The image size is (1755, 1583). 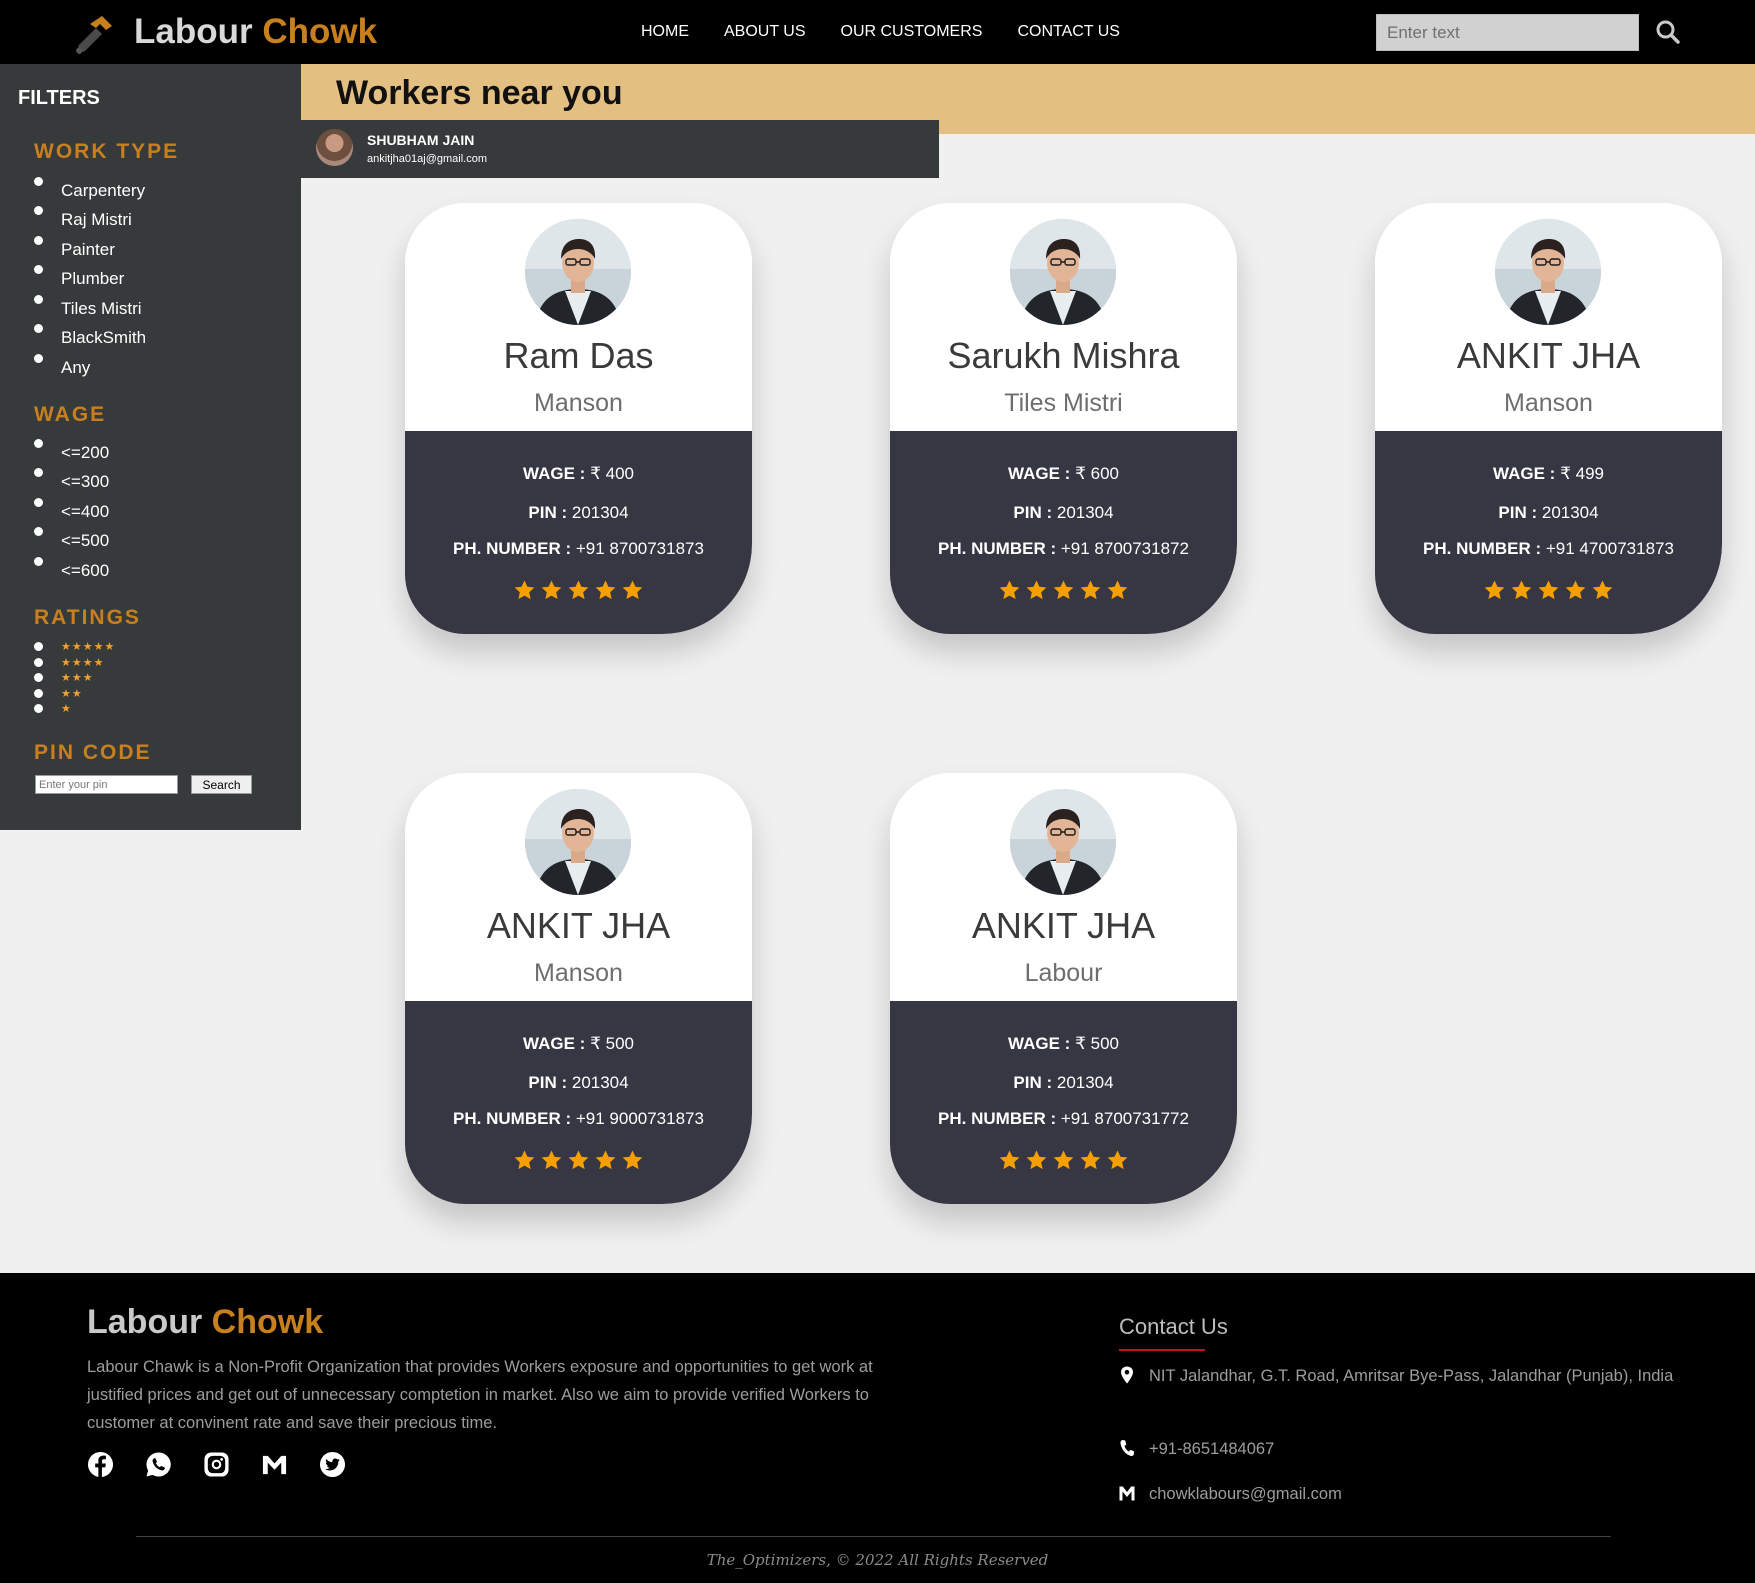 What do you see at coordinates (640, 1118) in the screenshot?
I see `phone-value: +91 9000731873` at bounding box center [640, 1118].